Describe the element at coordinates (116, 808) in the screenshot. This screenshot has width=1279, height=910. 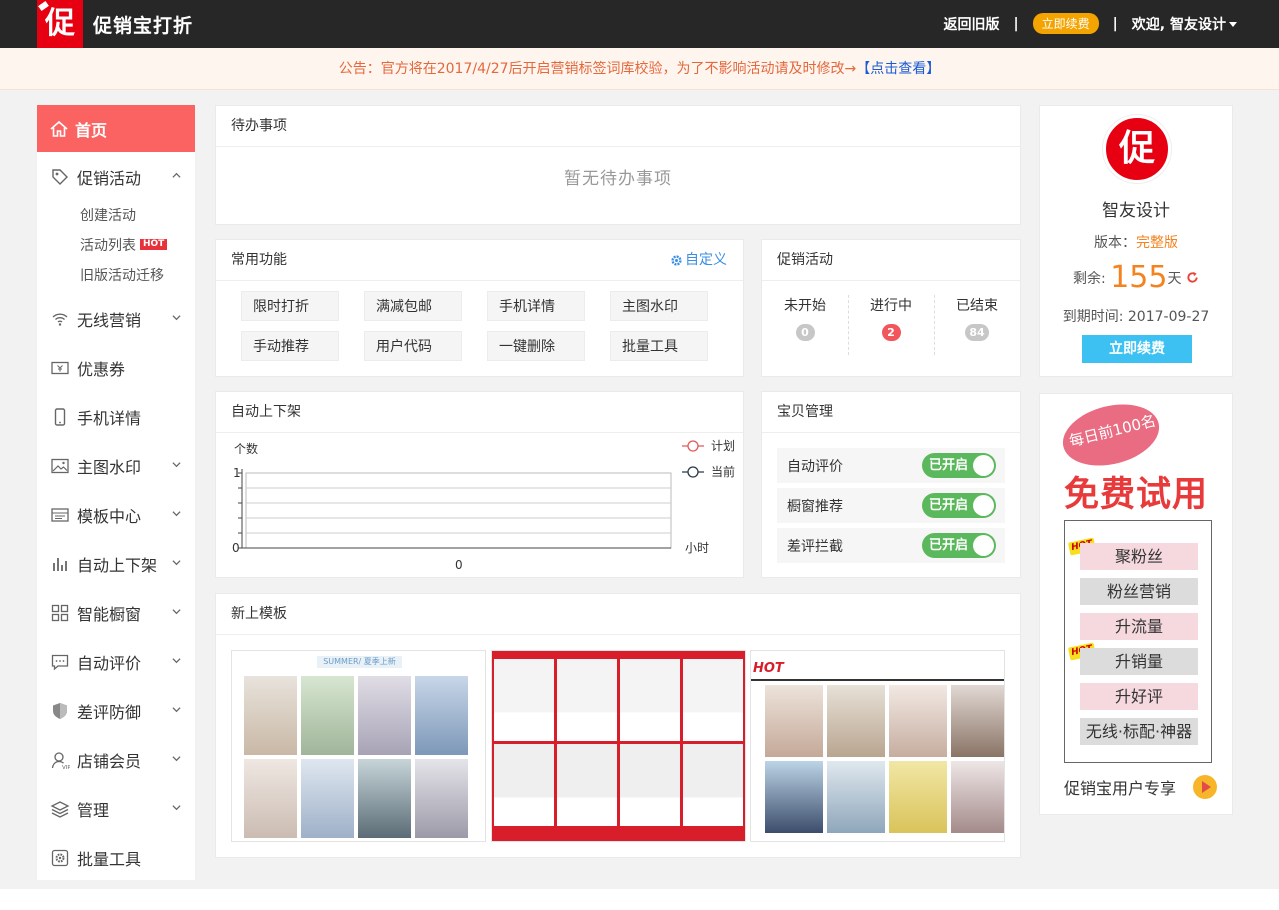
I see `sidebar-item-layers: 管理` at that location.